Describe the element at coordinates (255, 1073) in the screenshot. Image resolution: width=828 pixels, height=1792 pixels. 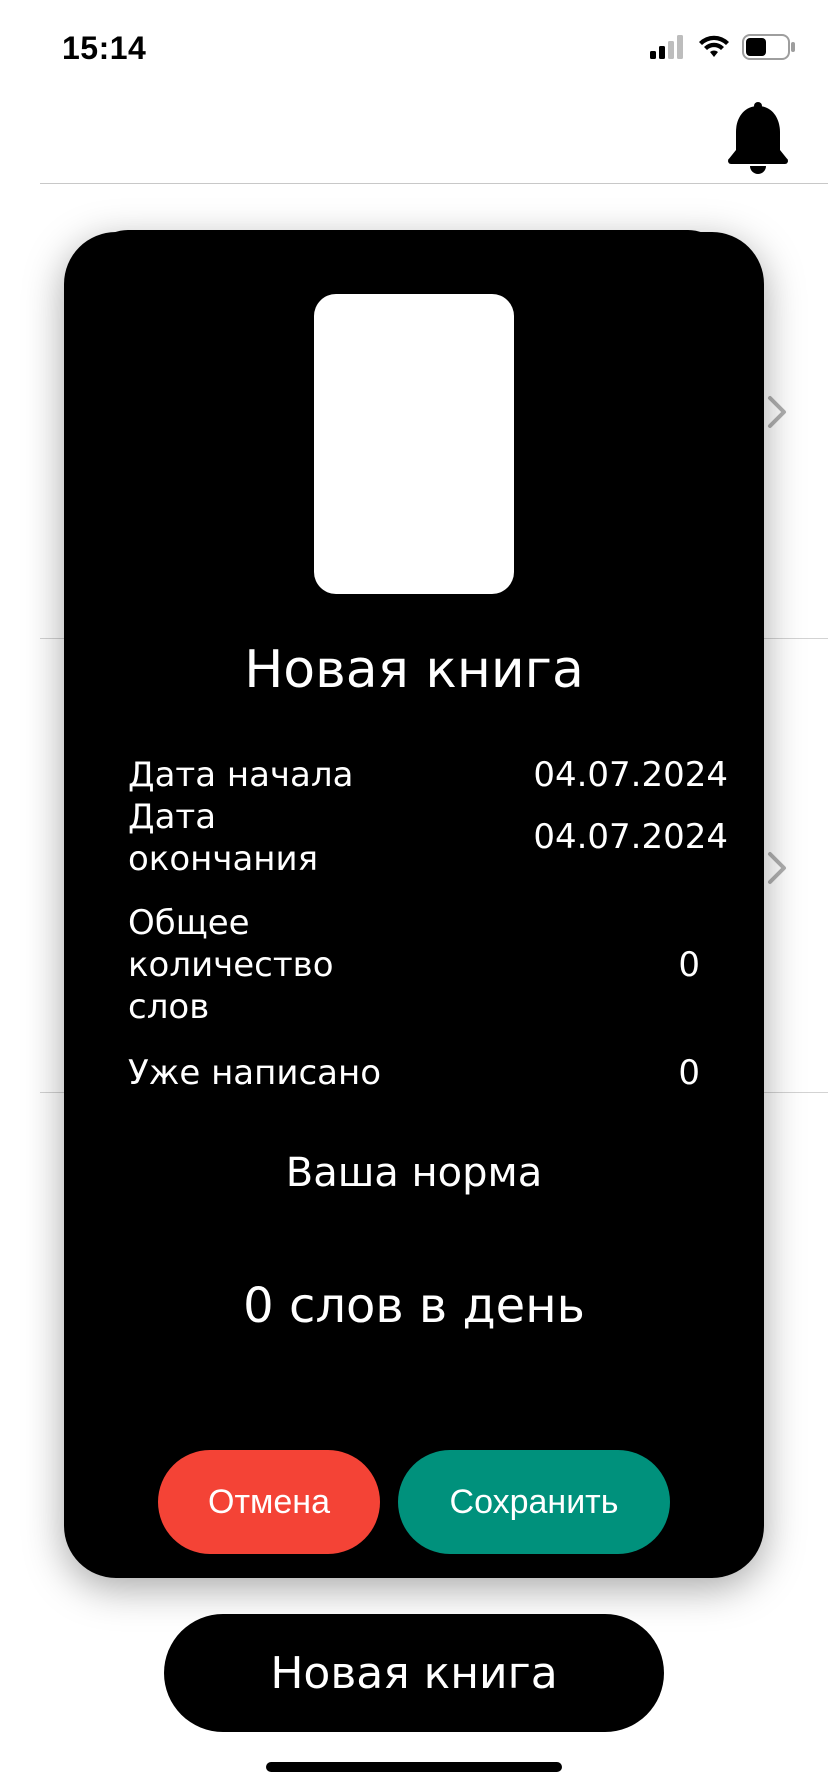
I see `written-label: Уже написано` at that location.